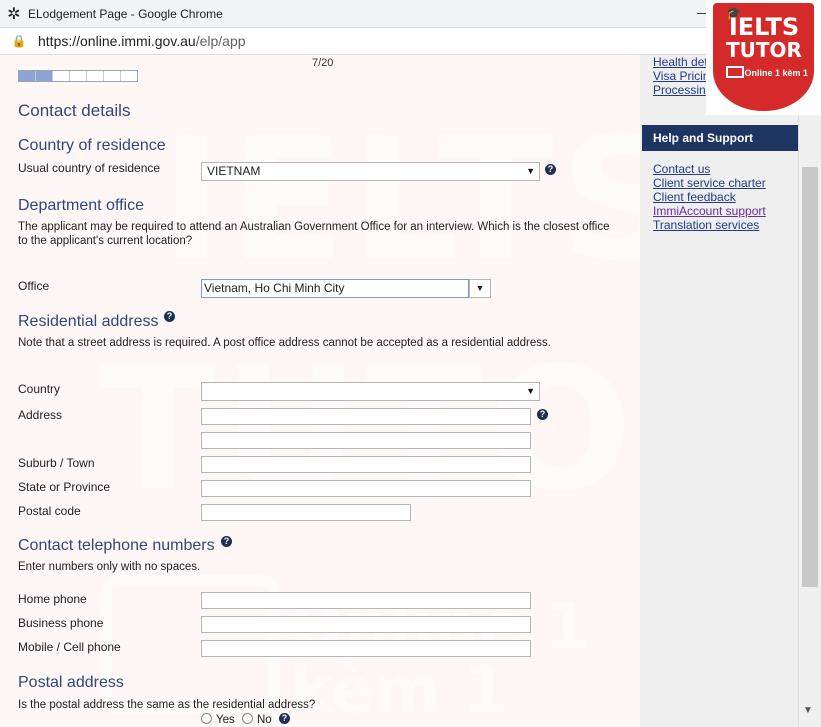 This screenshot has height=727, width=821. Describe the element at coordinates (366, 488) in the screenshot. I see `state-input` at that location.